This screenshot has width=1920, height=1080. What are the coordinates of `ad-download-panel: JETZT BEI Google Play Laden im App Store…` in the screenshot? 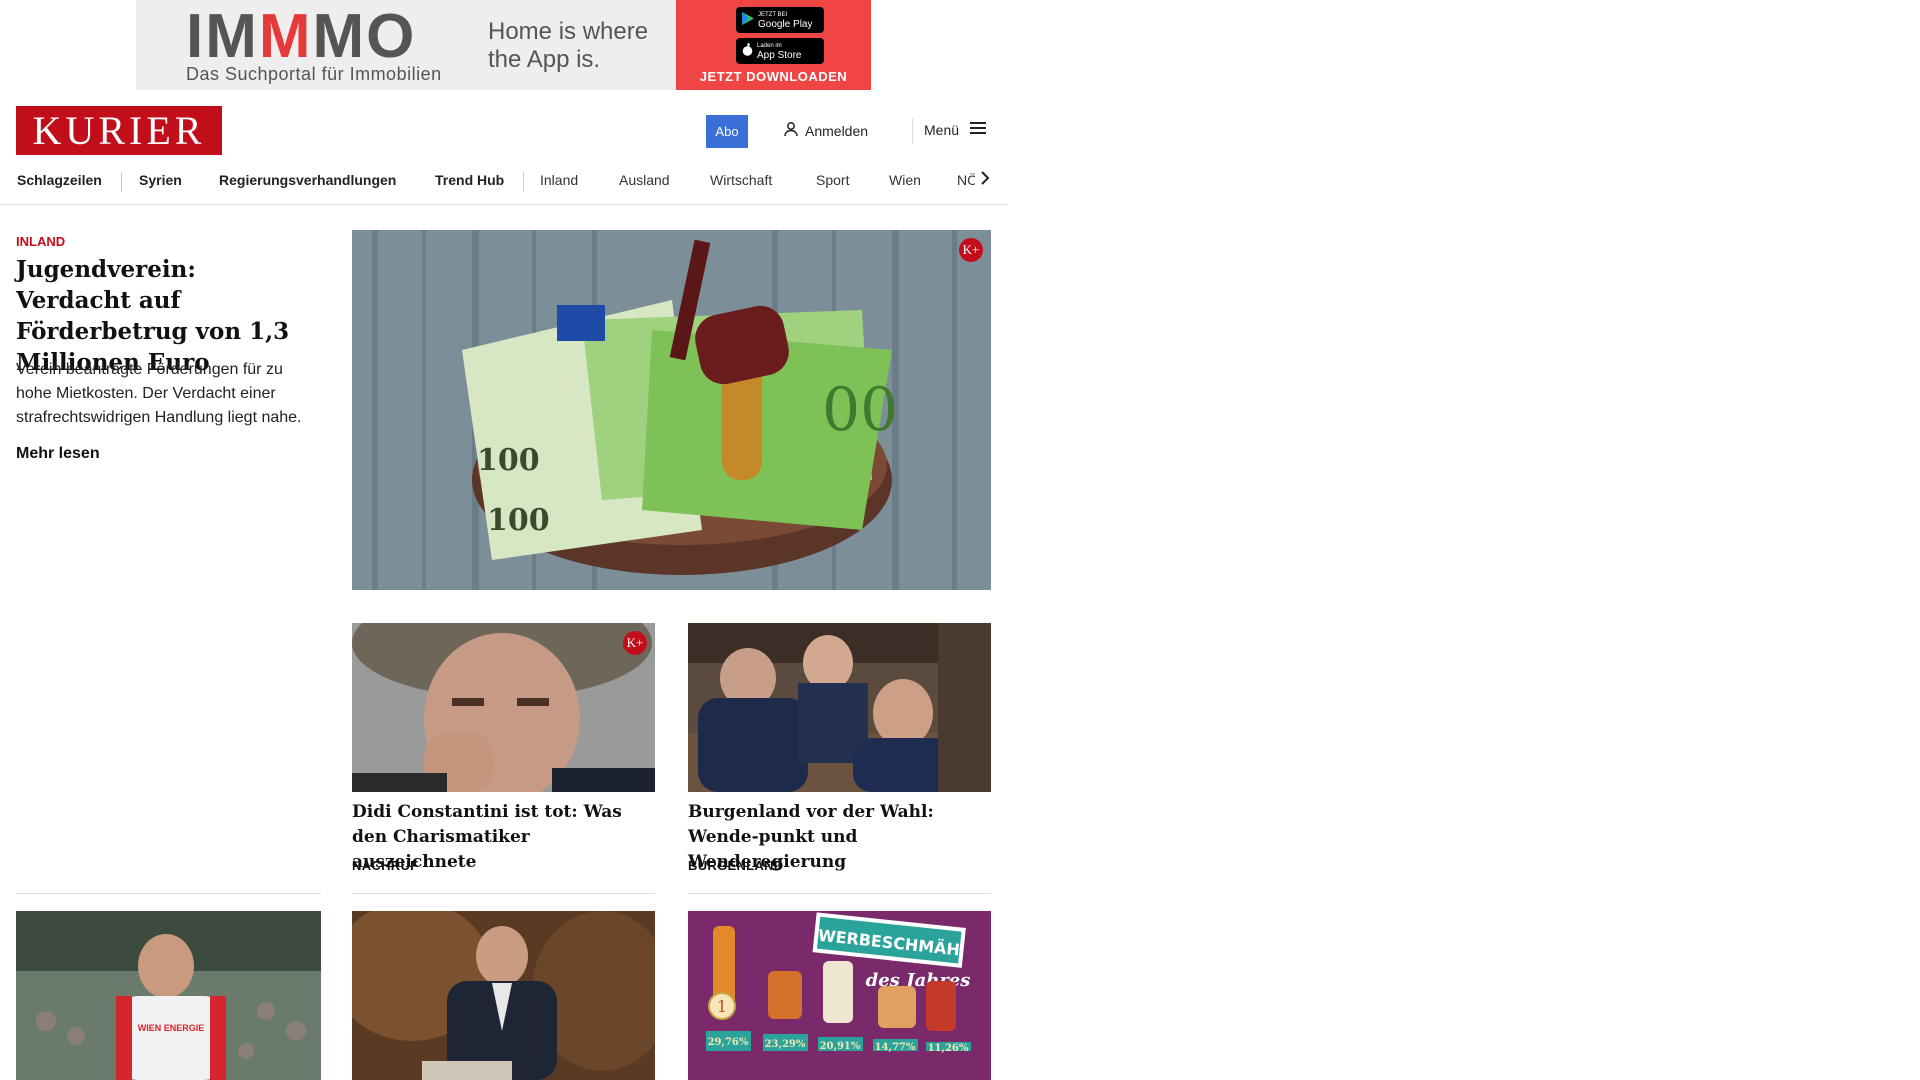 It's located at (773, 45).